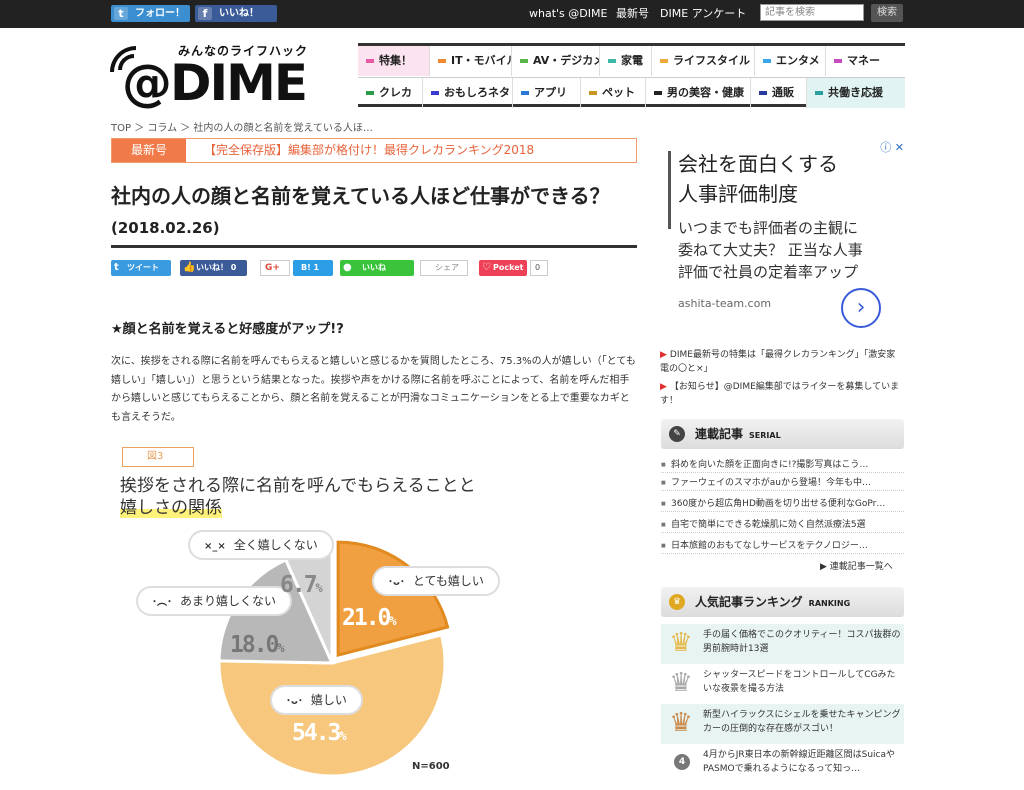  I want to click on ranking-item: ♛ シャッタースピードをコントロールしてCGみたいな夜景を撮る方法, so click(782, 684).